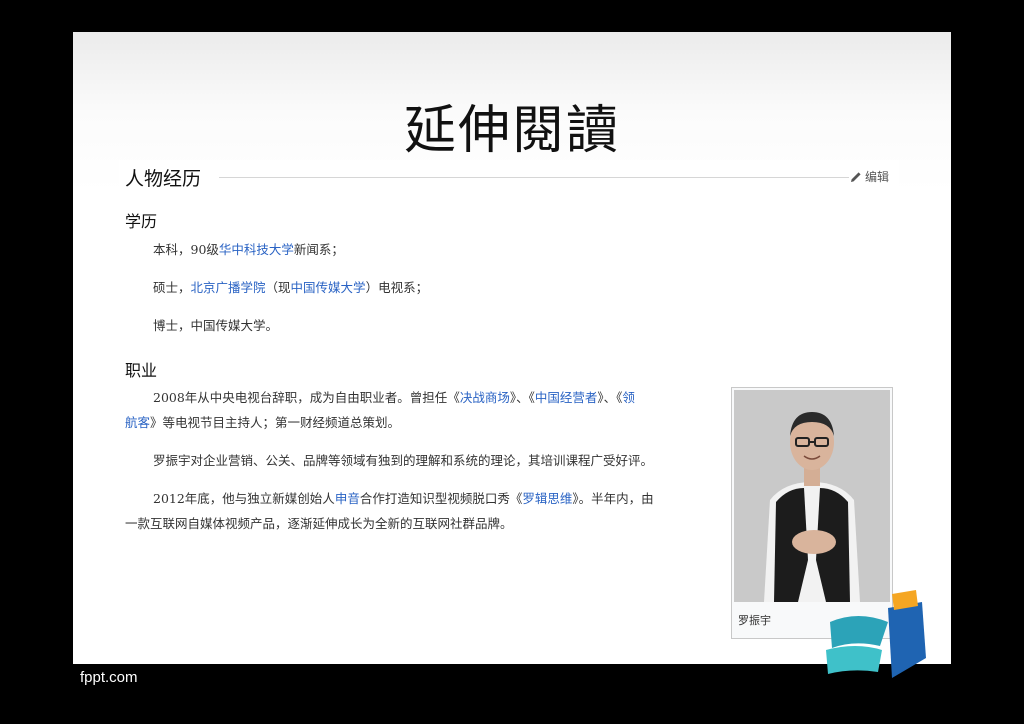 Image resolution: width=1024 pixels, height=724 pixels. I want to click on education-item: 本科，90级华中科技大学新闻系；, so click(248, 249).